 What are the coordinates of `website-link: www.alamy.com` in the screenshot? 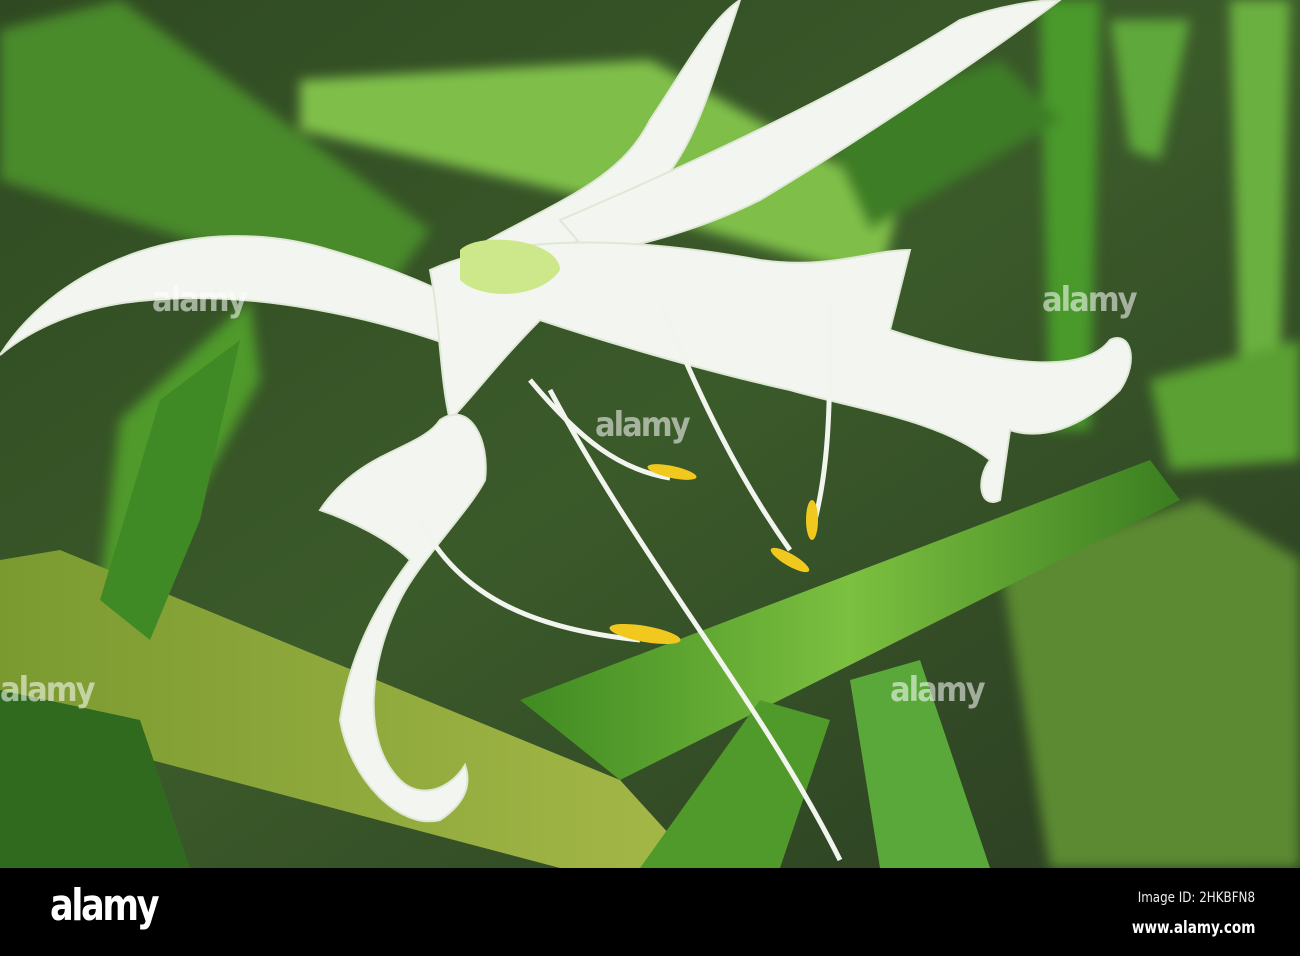 It's located at (1193, 928).